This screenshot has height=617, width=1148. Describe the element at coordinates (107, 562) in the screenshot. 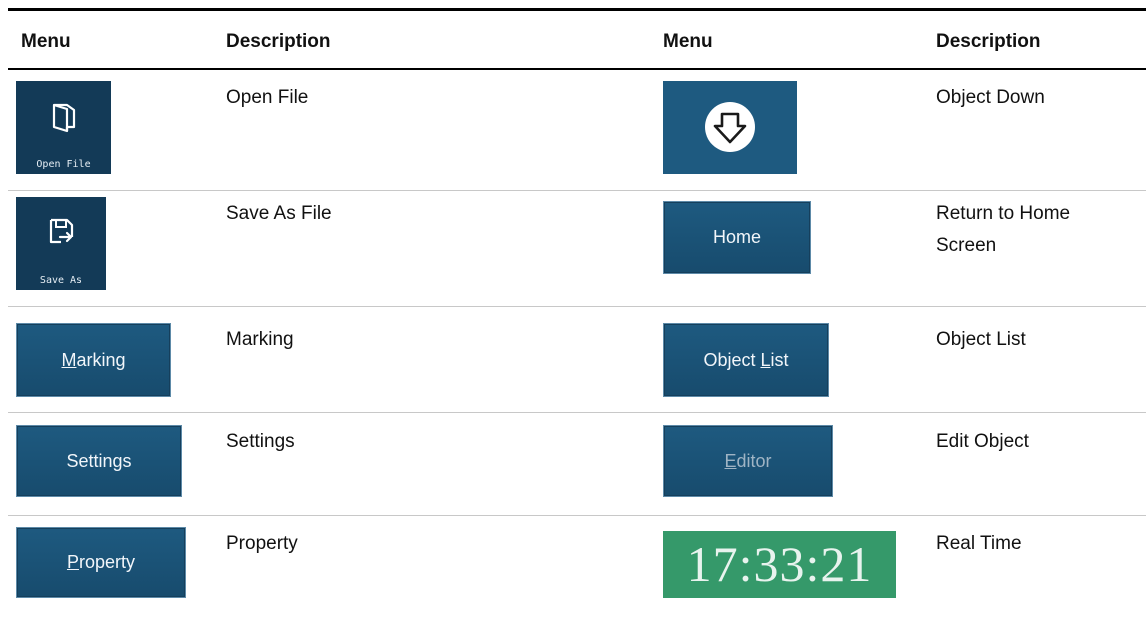

I see `property-label-rest: roperty` at that location.